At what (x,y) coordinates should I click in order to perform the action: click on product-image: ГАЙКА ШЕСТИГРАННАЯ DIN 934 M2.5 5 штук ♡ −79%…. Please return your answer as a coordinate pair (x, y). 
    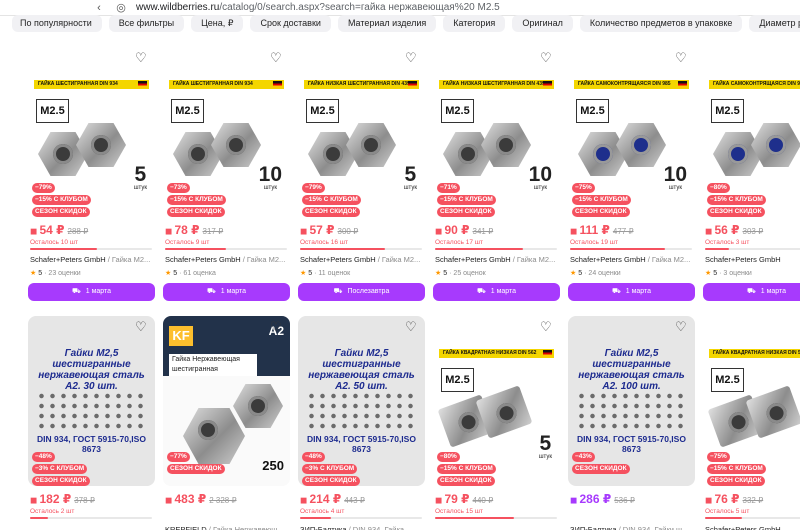
    Looking at the image, I should click on (91, 132).